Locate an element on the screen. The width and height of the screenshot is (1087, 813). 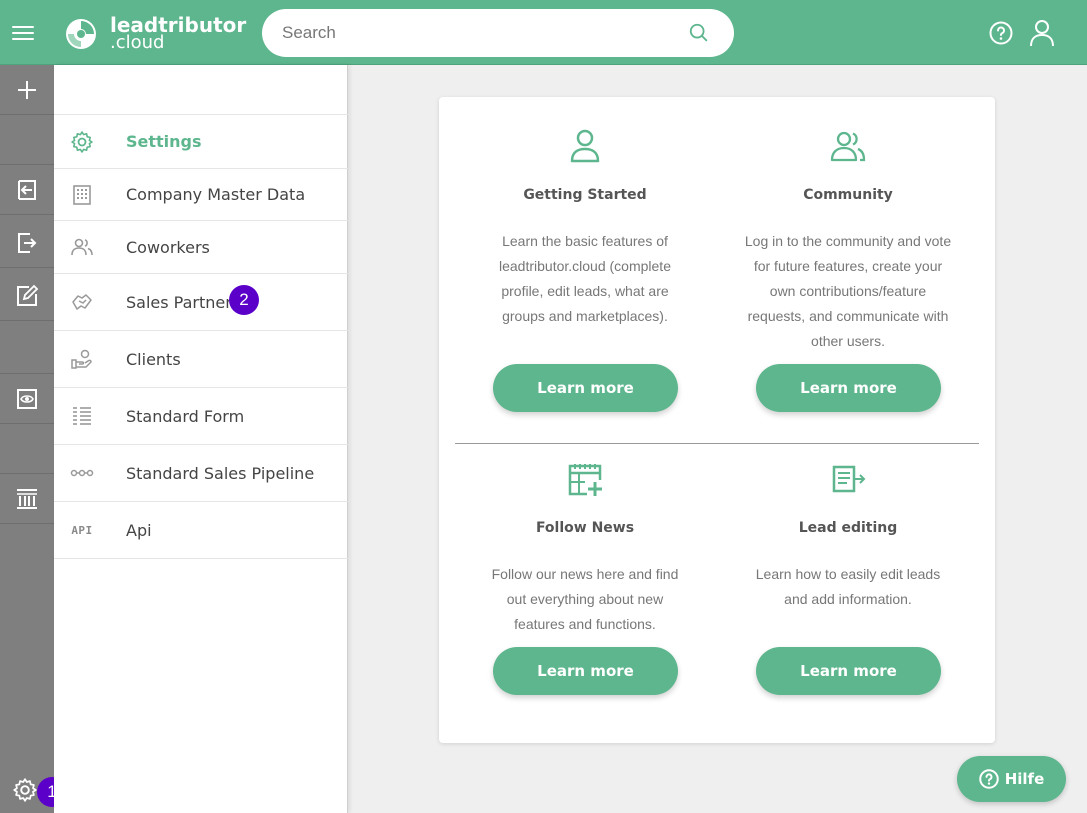
user-icon is located at coordinates (585, 146).